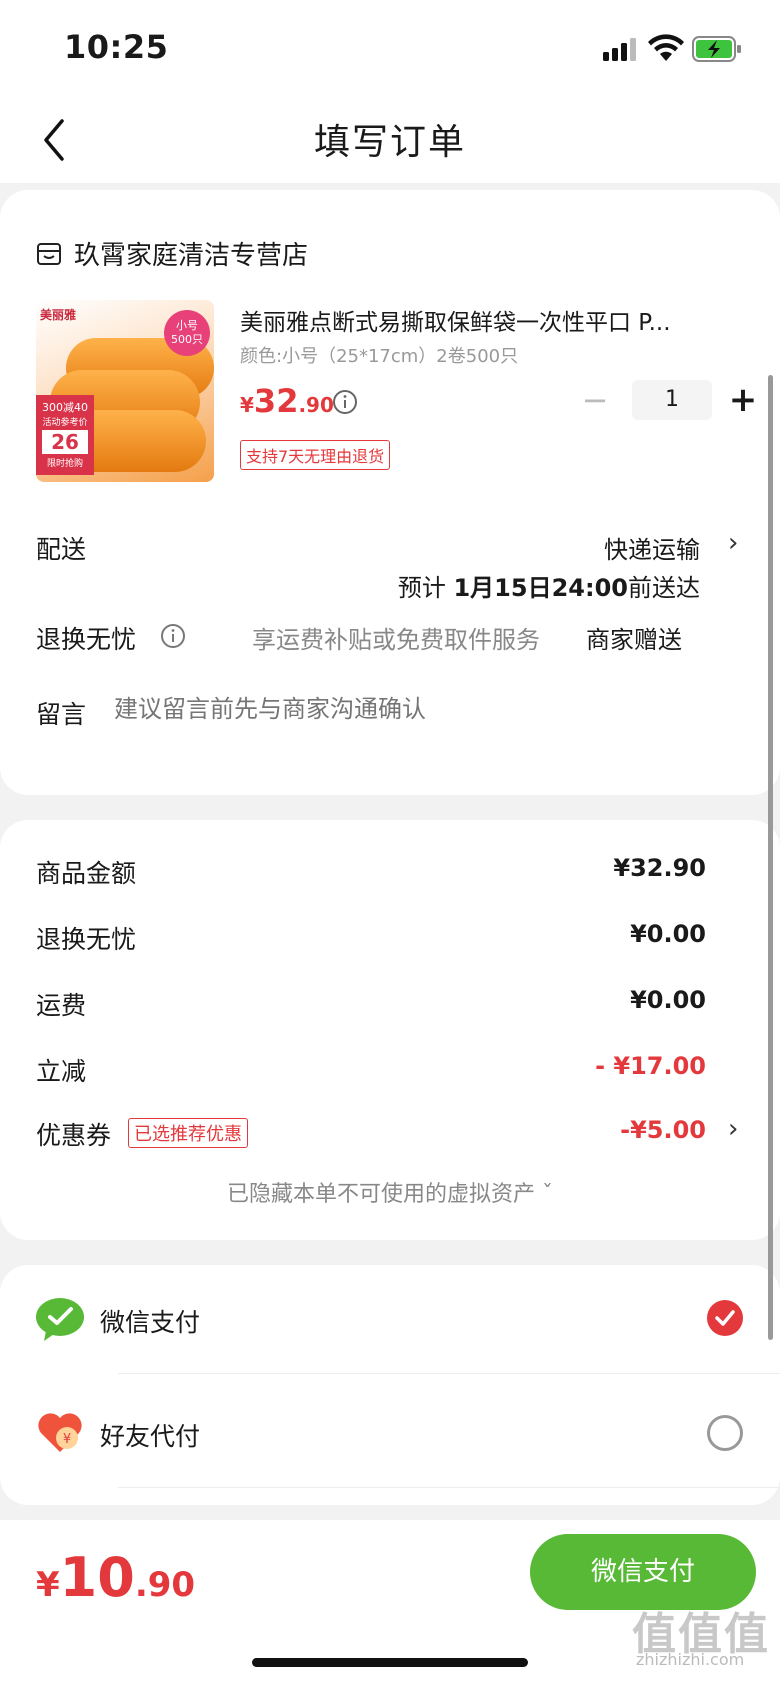 This screenshot has height=1688, width=780. I want to click on message-input, so click(394, 709).